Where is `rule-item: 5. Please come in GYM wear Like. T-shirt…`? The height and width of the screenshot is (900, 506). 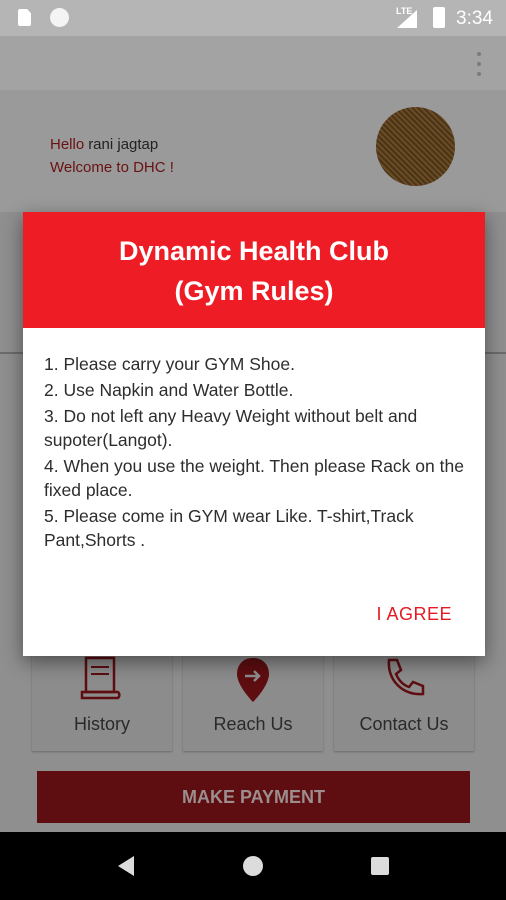
rule-item: 5. Please come in GYM wear Like. T-shirt… is located at coordinates (229, 528).